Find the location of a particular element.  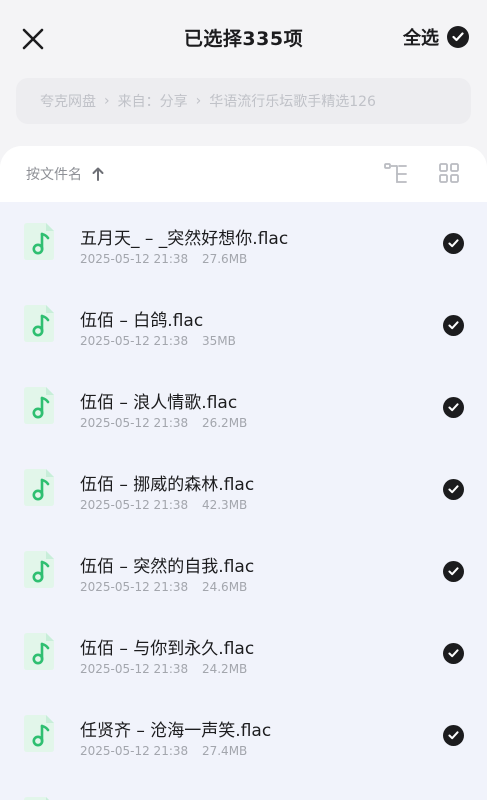

grid-view-button is located at coordinates (449, 173).